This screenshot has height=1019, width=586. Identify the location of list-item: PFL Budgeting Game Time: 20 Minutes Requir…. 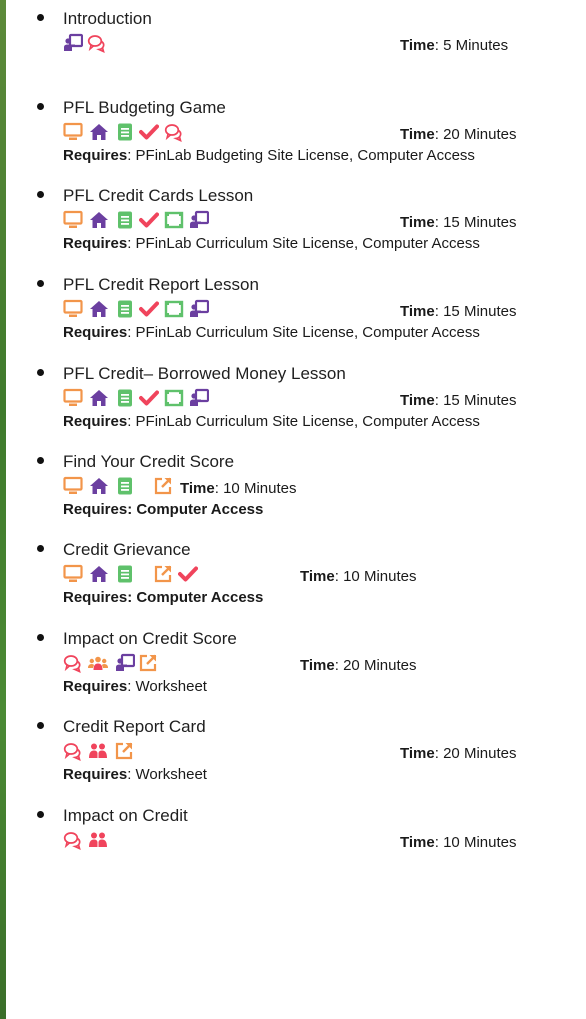
(293, 139).